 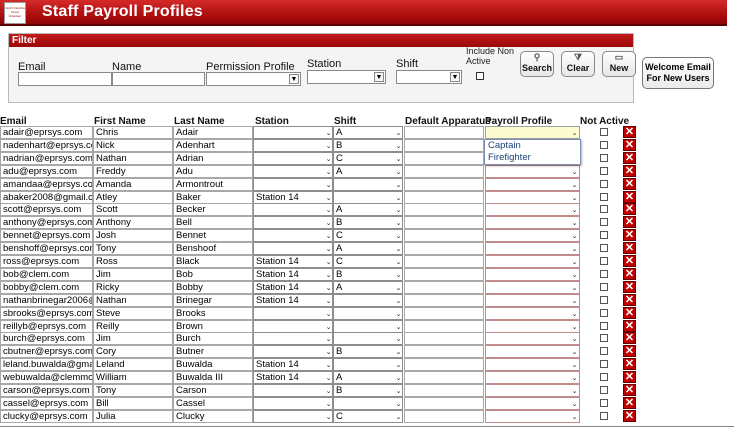 What do you see at coordinates (46, 313) in the screenshot?
I see `email-cell: sbrooks@eprsys.com` at bounding box center [46, 313].